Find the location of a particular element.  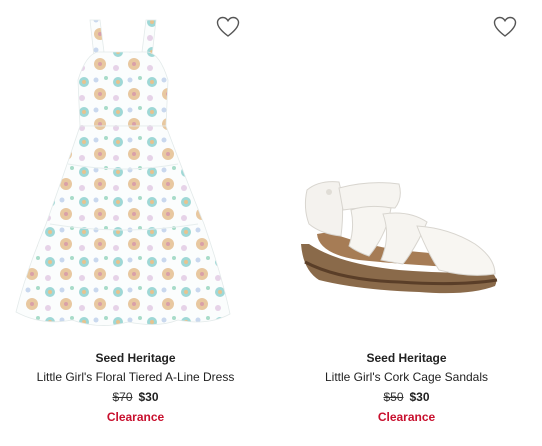

original-price: $70 is located at coordinates (122, 397).